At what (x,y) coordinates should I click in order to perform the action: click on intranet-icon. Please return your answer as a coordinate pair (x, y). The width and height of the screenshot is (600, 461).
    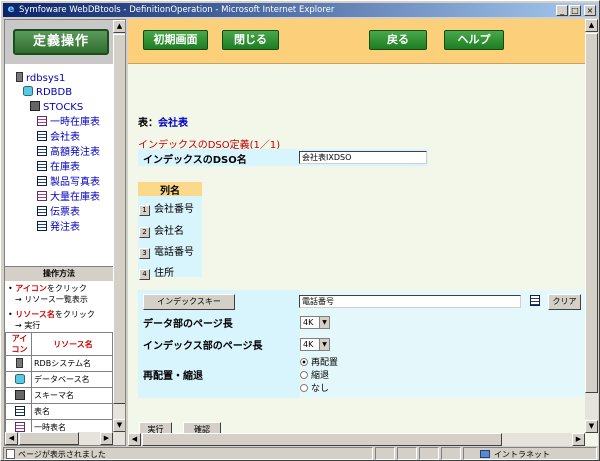
    Looking at the image, I should click on (485, 454).